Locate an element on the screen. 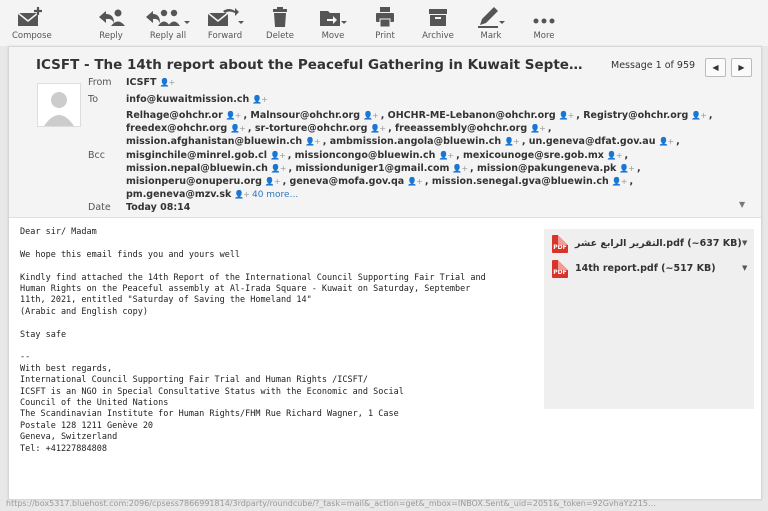 Image resolution: width=768 pixels, height=511 pixels. attachment-item: PDF التقرير الرابع عشر.pdf (~637 KB) ▼ is located at coordinates (652, 244).